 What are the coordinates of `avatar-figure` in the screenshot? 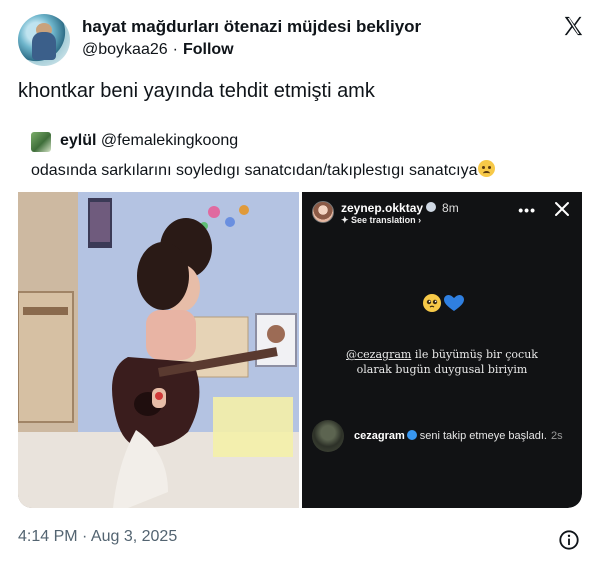 It's located at (44, 46).